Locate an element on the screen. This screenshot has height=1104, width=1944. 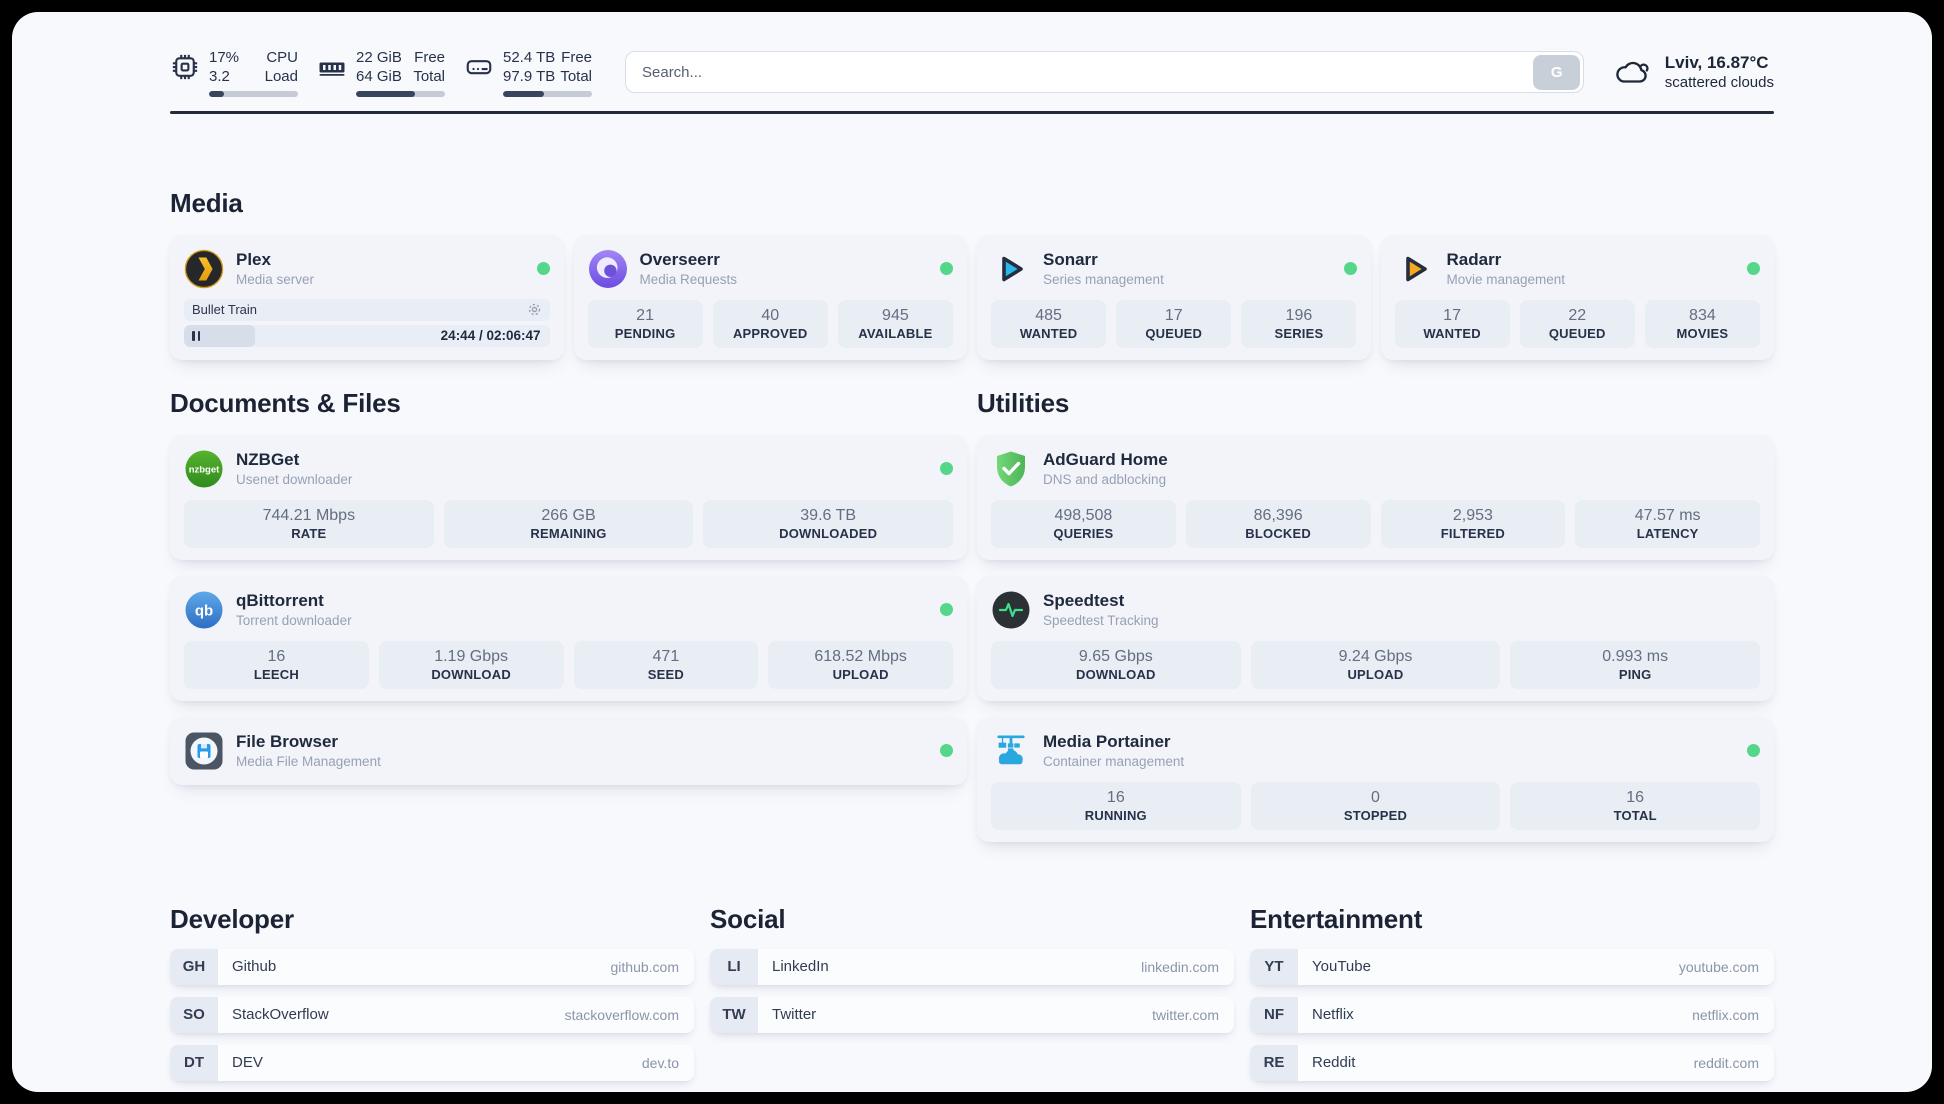
gear-icon is located at coordinates (534, 309).